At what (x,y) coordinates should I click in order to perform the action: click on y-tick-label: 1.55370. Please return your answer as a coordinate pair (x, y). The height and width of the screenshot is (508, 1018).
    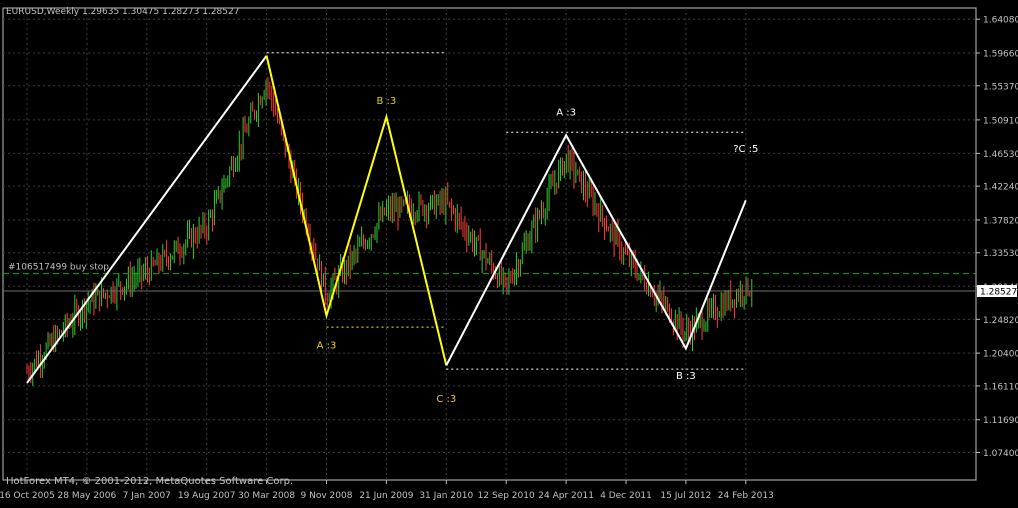
    Looking at the image, I should click on (1000, 87).